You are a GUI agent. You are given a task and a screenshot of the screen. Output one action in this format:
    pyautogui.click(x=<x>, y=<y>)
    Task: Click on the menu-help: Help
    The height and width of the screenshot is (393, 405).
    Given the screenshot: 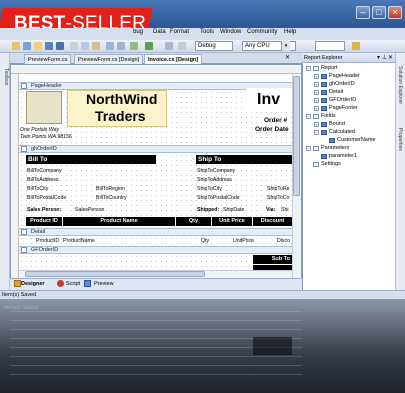 What is the action you would take?
    pyautogui.click(x=290, y=32)
    